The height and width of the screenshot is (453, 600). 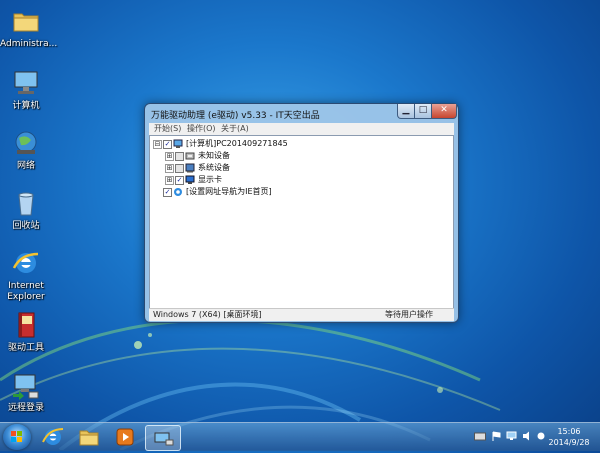 I want to click on windows-logo-icon, so click(x=16, y=436).